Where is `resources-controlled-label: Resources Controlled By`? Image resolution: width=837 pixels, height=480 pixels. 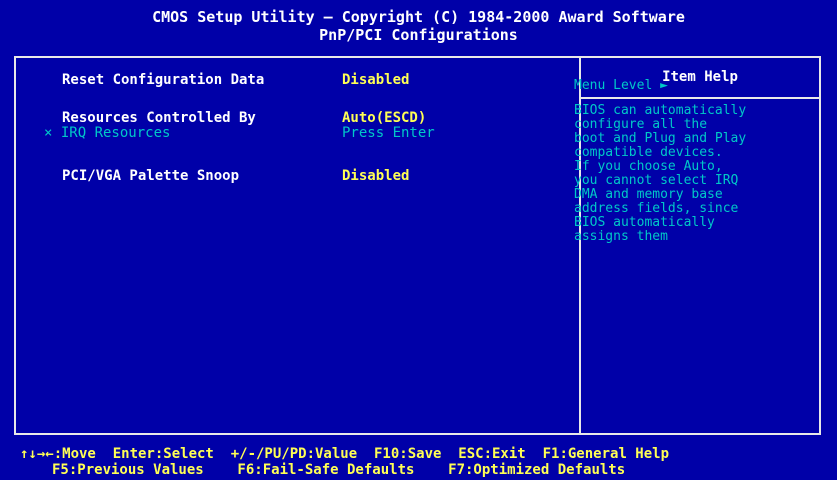 resources-controlled-label: Resources Controlled By is located at coordinates (159, 118).